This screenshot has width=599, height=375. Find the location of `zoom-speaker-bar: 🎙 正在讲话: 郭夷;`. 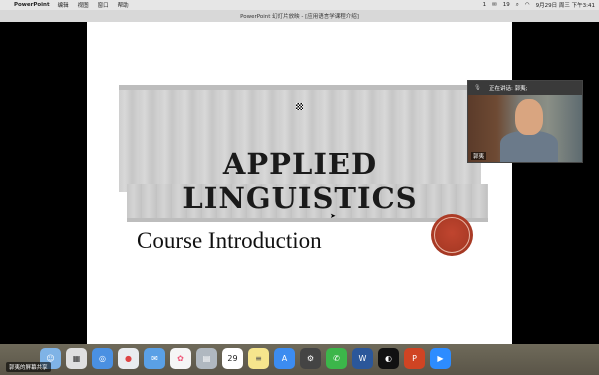

zoom-speaker-bar: 🎙 正在讲话: 郭夷; is located at coordinates (525, 88).